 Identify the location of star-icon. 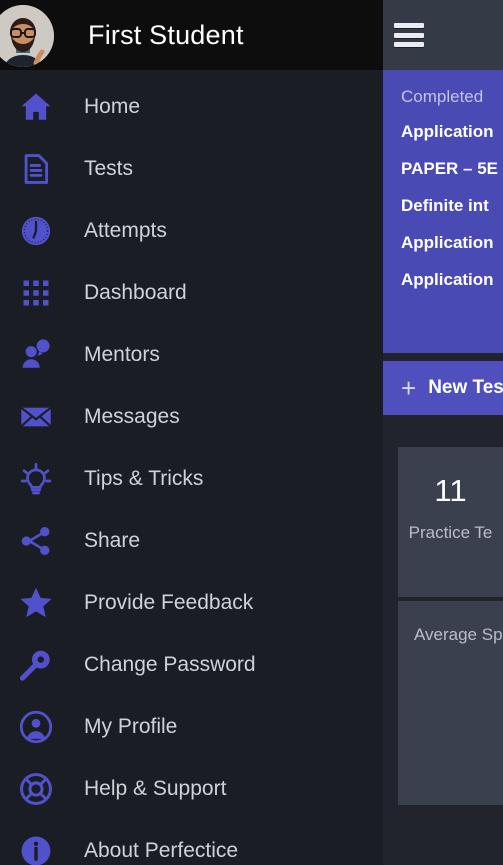
(36, 603).